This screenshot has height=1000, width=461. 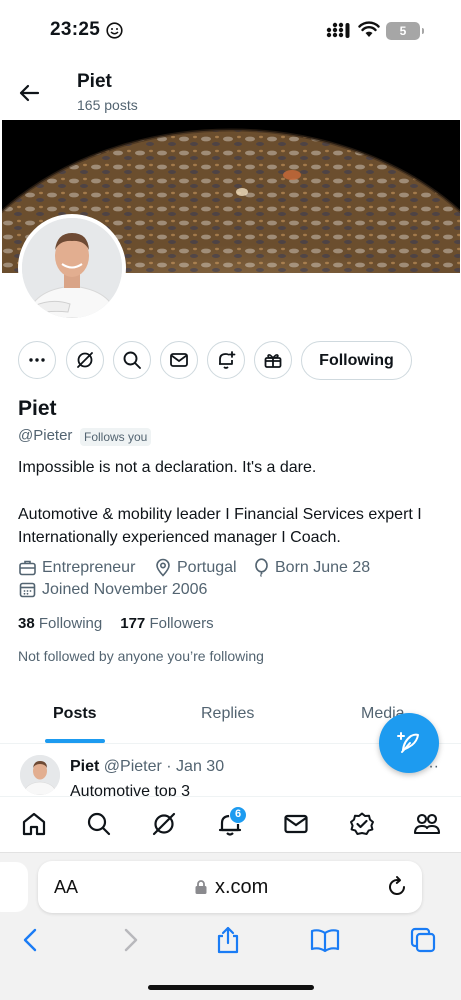 I want to click on grok-button, so click(x=85, y=360).